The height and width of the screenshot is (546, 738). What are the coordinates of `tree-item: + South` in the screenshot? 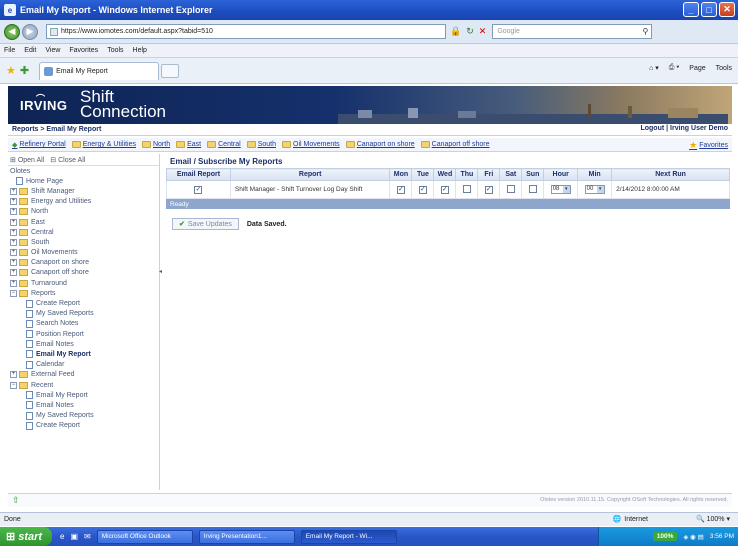 It's located at (84, 242).